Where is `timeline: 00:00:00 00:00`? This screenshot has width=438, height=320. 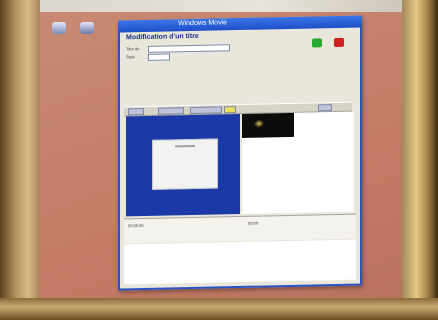
timeline: 00:00:00 00:00 is located at coordinates (240, 228).